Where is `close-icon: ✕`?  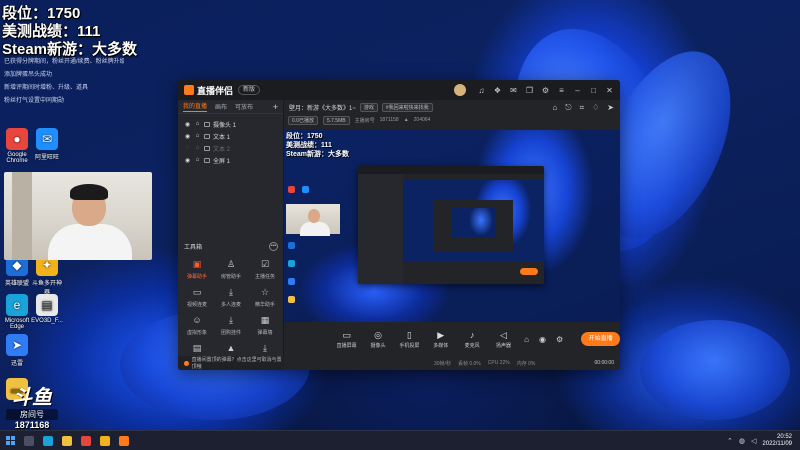
close-icon: ✕ is located at coordinates (609, 90).